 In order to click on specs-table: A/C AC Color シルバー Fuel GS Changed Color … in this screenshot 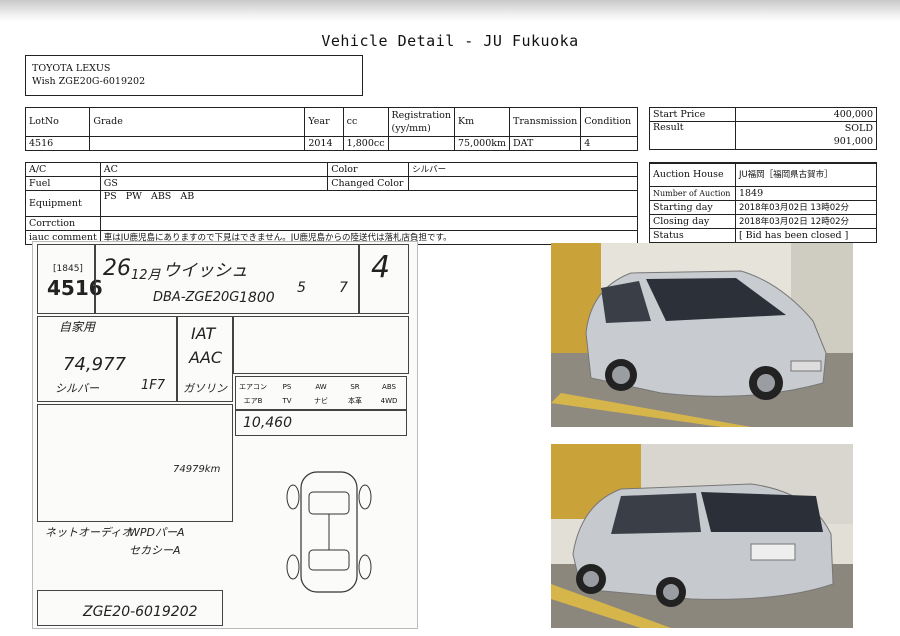, I will do `click(332, 203)`.